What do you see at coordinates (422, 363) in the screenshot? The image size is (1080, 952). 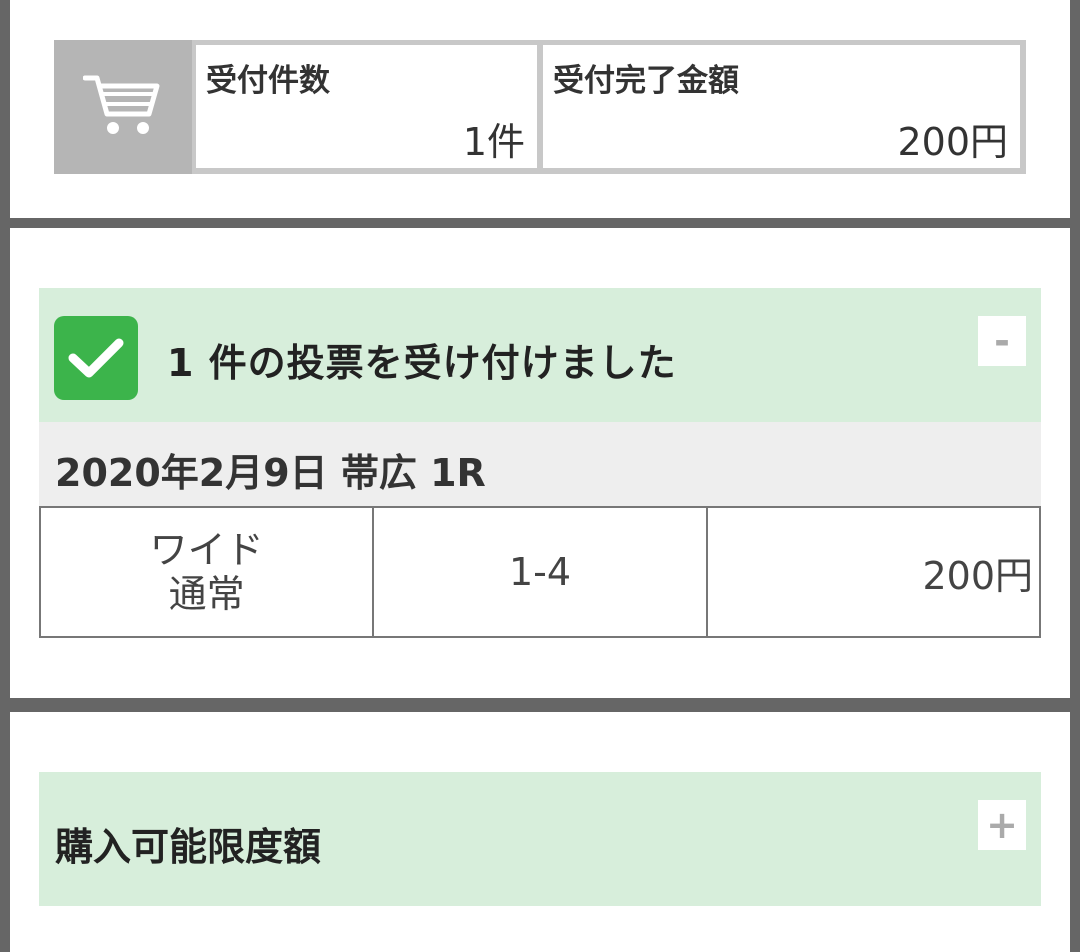 I see `result-title: 1 件の投票を受け付けました` at bounding box center [422, 363].